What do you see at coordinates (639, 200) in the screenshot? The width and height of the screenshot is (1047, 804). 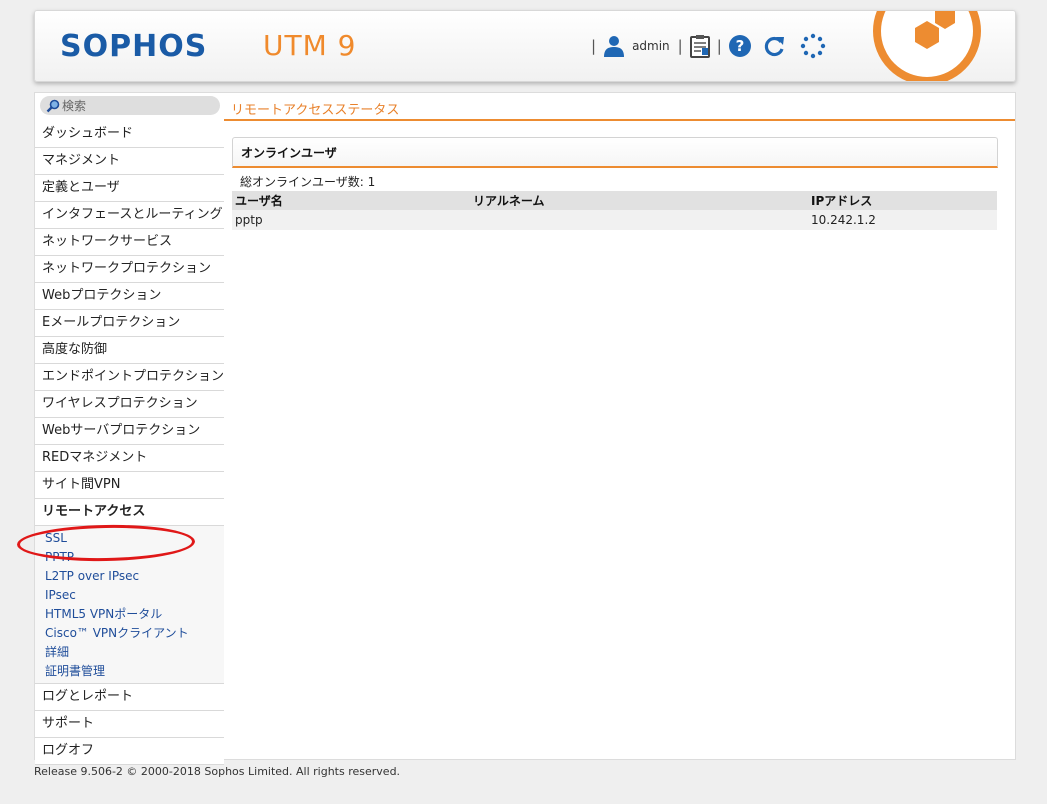 I see `column-header-realname: リアルネーム` at bounding box center [639, 200].